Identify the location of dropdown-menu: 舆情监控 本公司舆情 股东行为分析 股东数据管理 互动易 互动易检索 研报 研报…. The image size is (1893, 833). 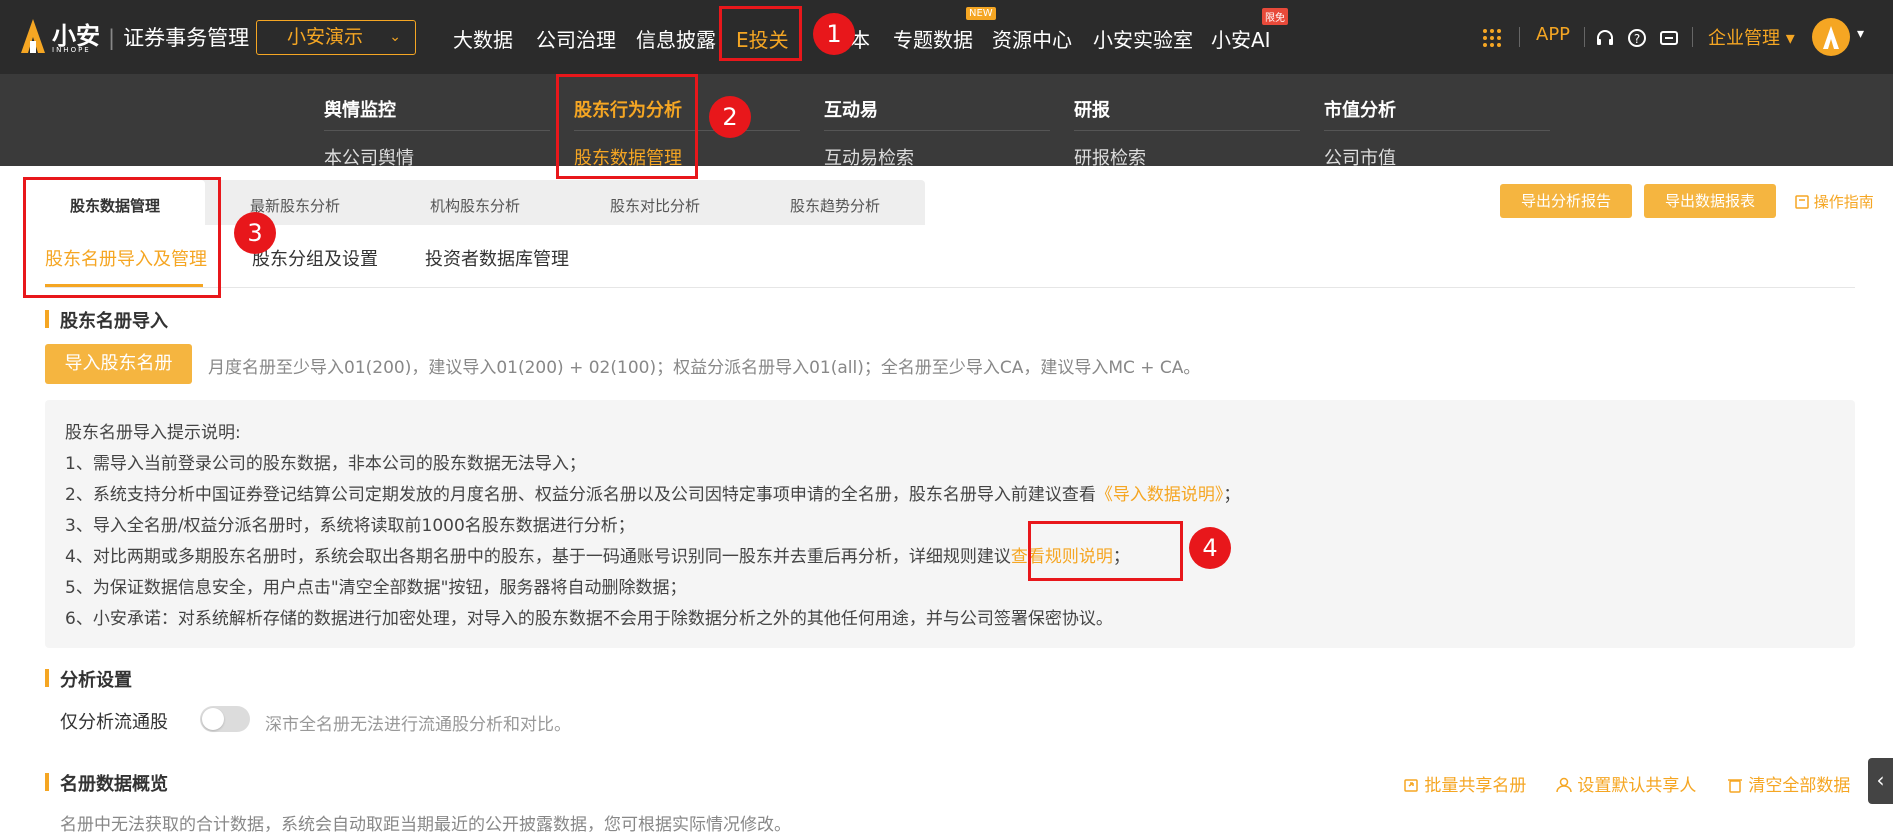
(946, 121).